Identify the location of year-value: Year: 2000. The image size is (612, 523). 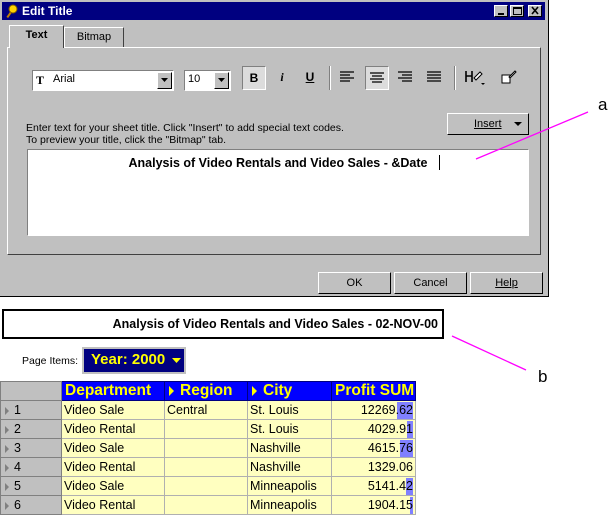
(128, 359).